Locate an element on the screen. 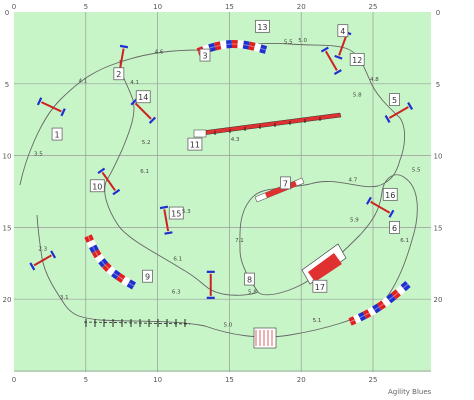  obstacle-label-text: 8 is located at coordinates (249, 280).